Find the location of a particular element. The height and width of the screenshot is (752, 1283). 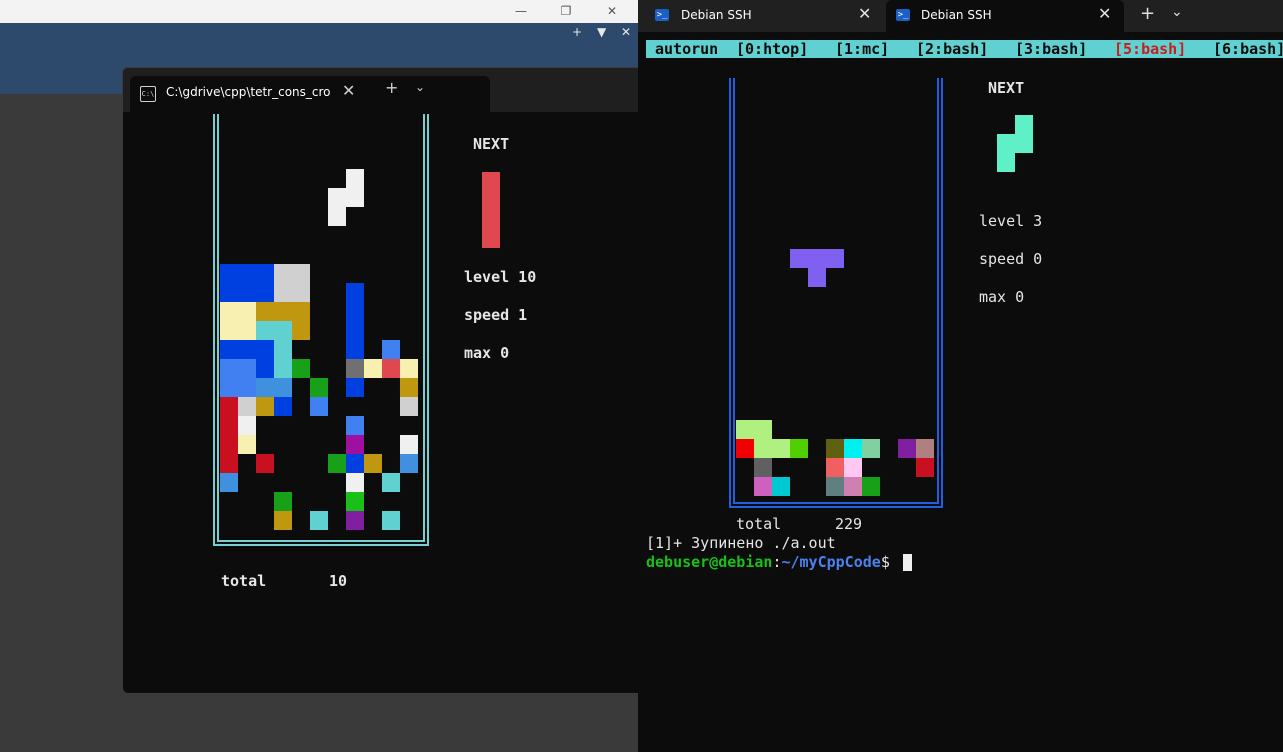

status-item-htop: [0:htop] is located at coordinates (772, 49).